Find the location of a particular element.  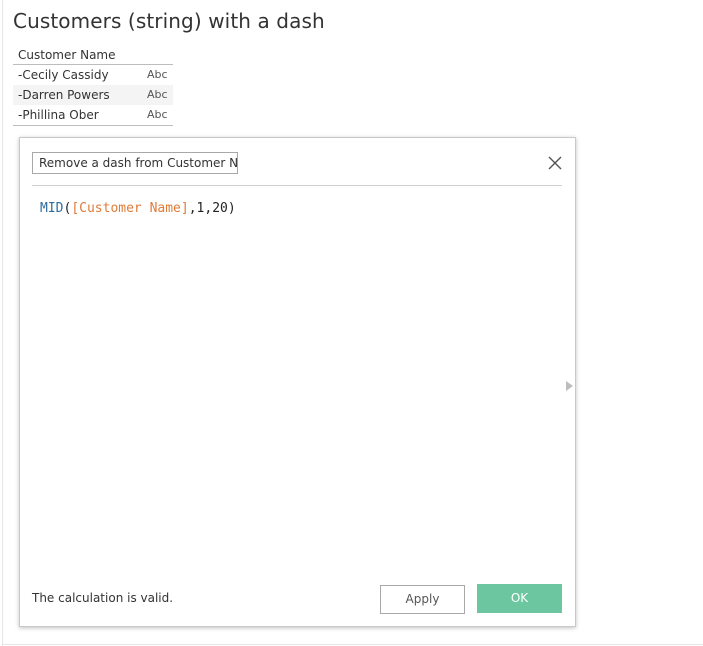

close-button is located at coordinates (555, 163).